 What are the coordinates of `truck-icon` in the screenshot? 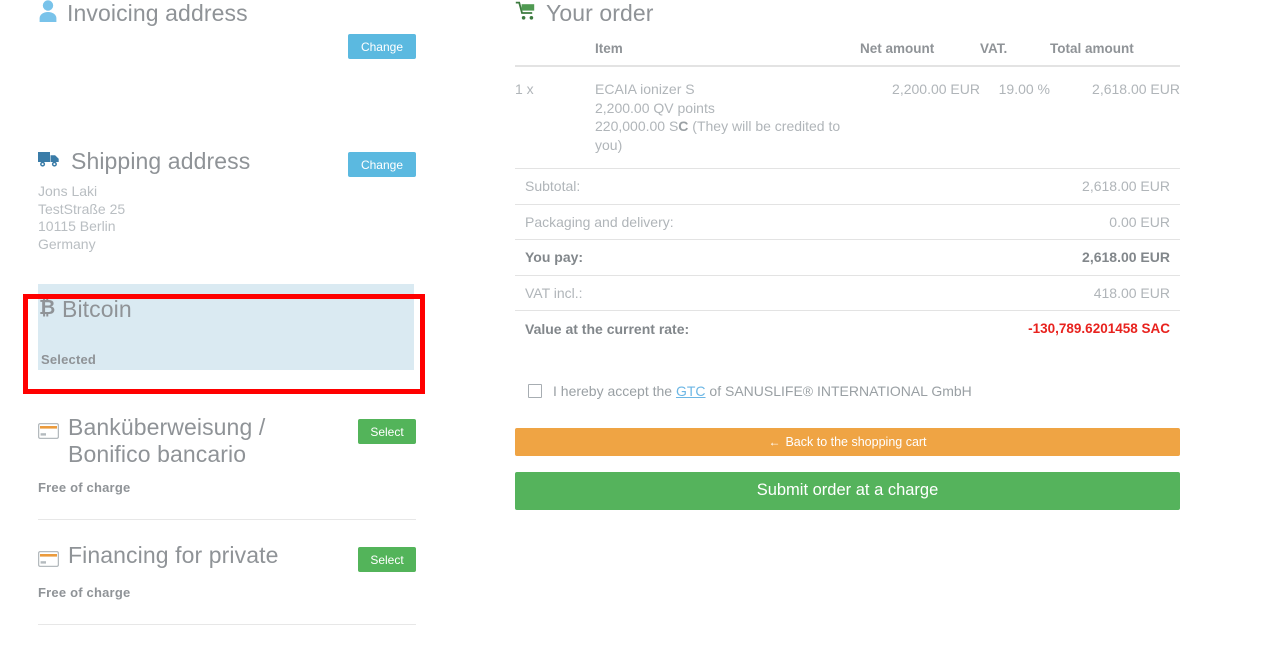 It's located at (50, 161).